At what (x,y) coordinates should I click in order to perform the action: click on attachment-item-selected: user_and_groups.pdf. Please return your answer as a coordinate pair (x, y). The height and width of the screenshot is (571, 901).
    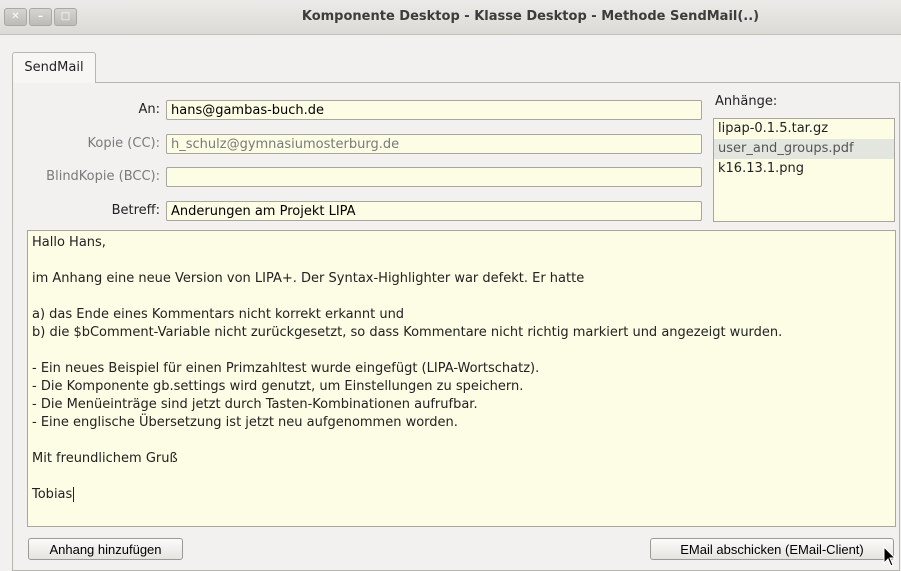
    Looking at the image, I should click on (804, 149).